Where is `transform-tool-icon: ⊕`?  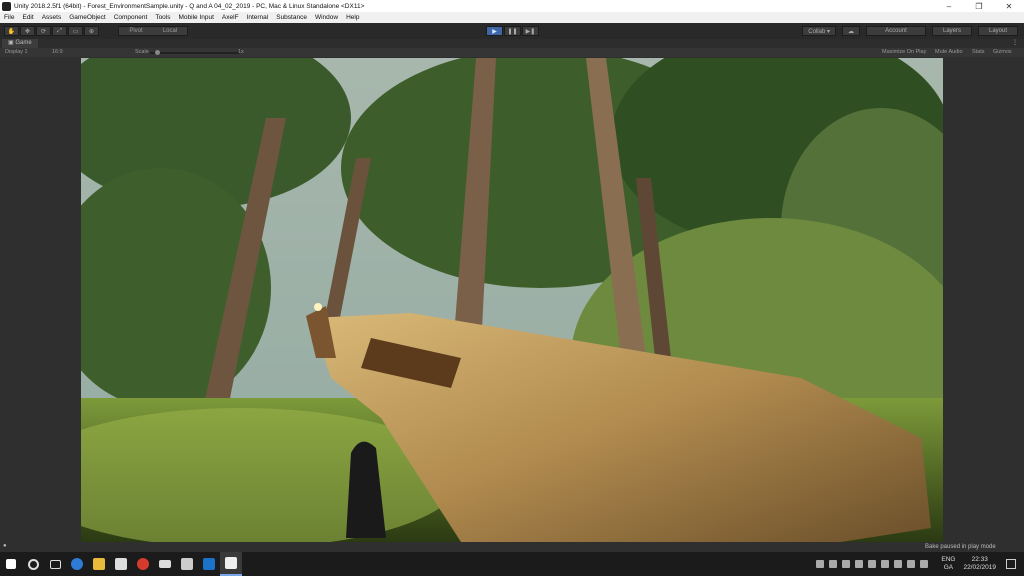 transform-tool-icon: ⊕ is located at coordinates (91, 31).